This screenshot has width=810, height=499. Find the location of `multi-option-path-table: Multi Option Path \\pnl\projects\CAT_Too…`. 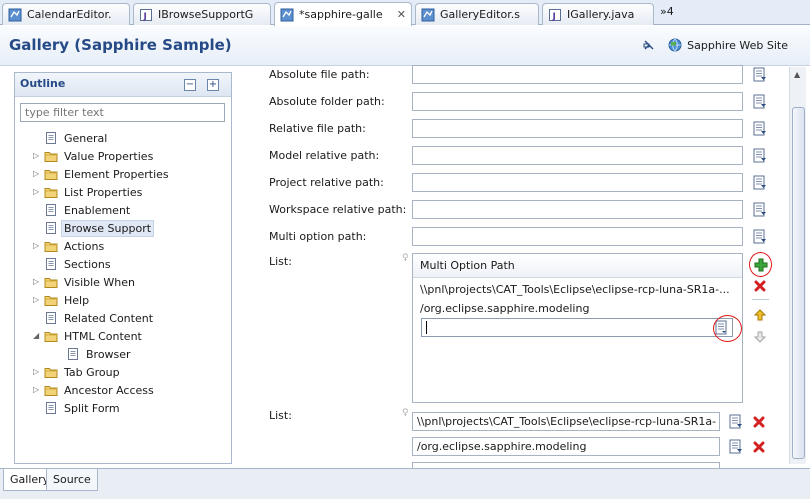

multi-option-path-table: Multi Option Path \\pnl\projects\CAT_Too… is located at coordinates (577, 328).